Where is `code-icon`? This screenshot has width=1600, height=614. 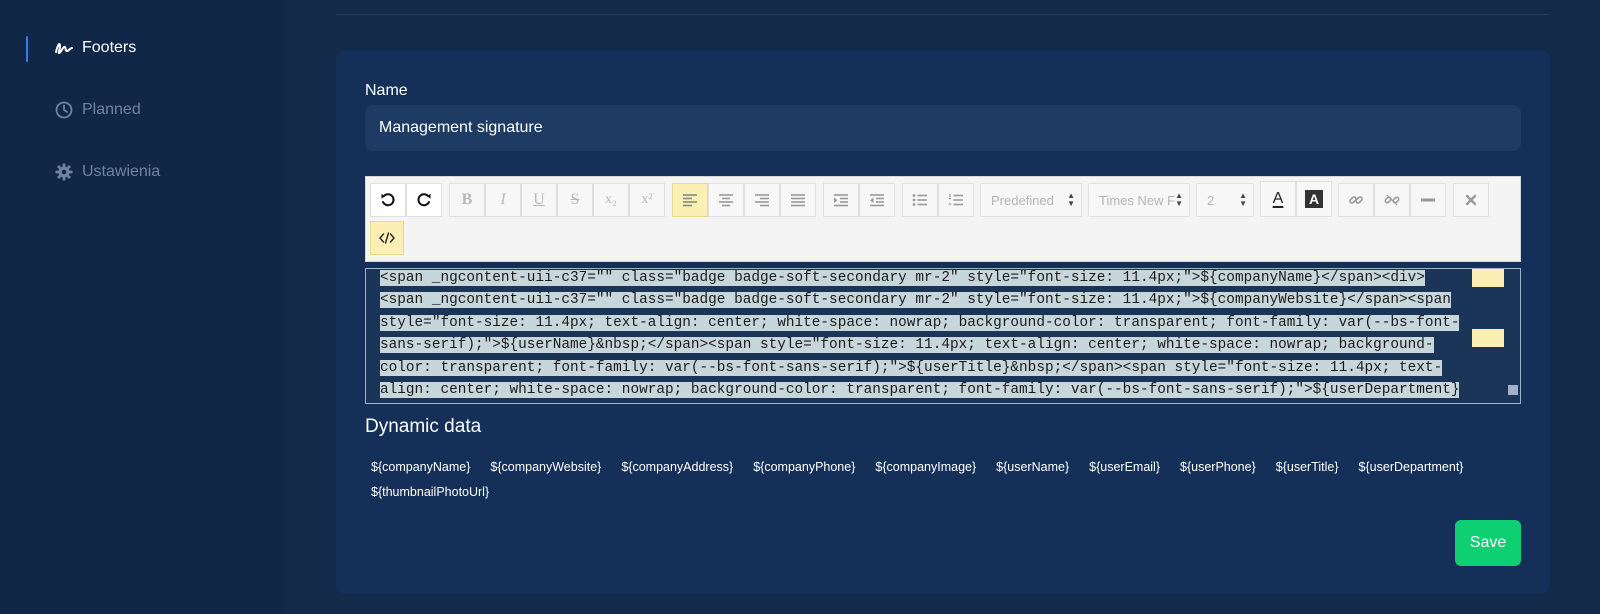
code-icon is located at coordinates (387, 238).